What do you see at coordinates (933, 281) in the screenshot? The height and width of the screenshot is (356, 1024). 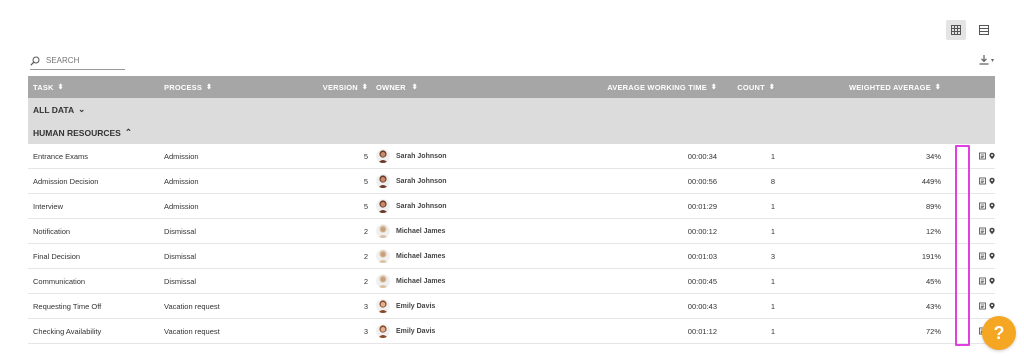 I see `weighted-average-cell: 45%` at bounding box center [933, 281].